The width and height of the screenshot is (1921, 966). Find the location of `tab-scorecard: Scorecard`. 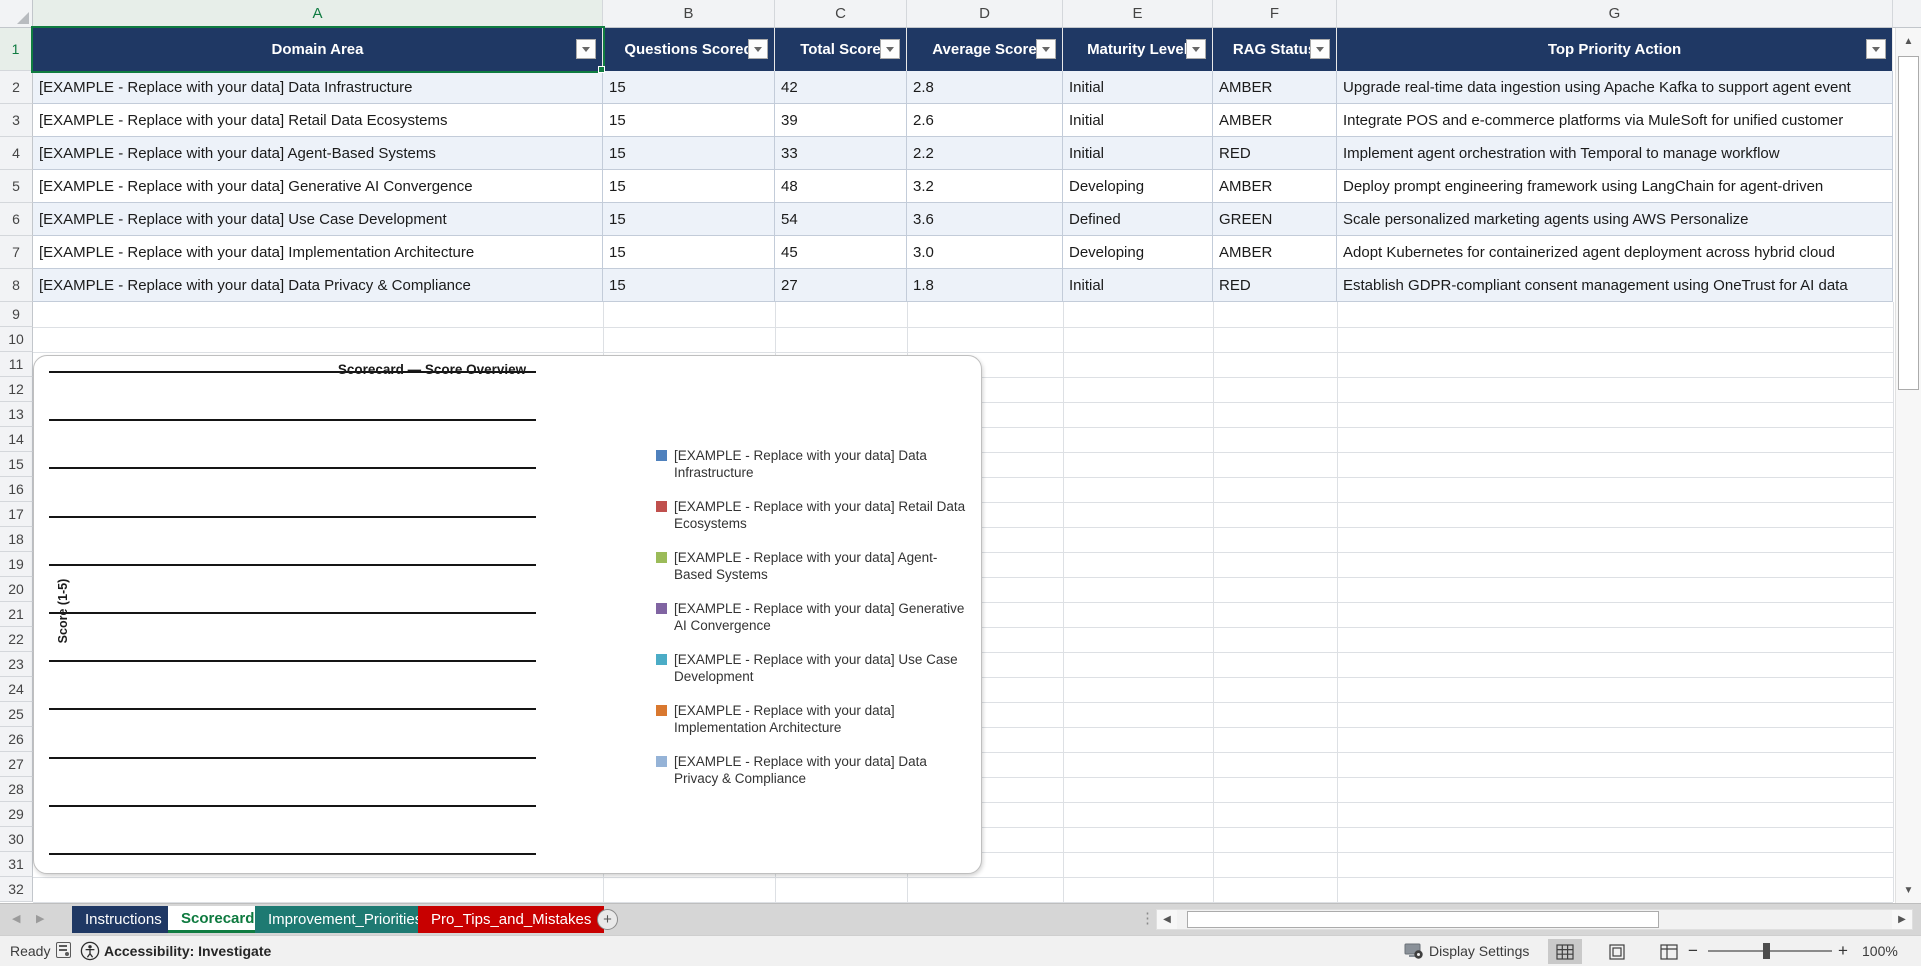

tab-scorecard: Scorecard is located at coordinates (218, 919).